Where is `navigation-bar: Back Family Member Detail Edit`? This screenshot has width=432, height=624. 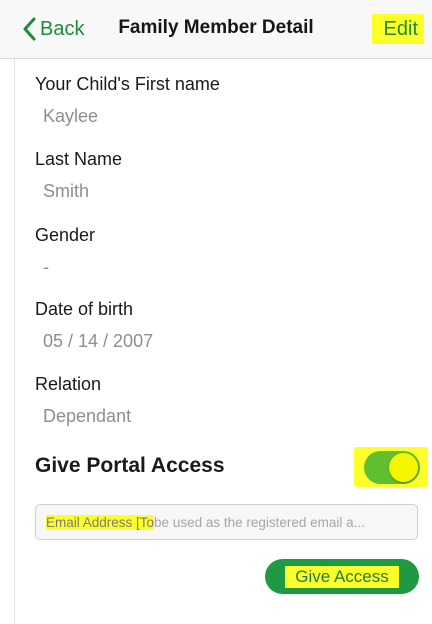 navigation-bar: Back Family Member Detail Edit is located at coordinates (216, 29).